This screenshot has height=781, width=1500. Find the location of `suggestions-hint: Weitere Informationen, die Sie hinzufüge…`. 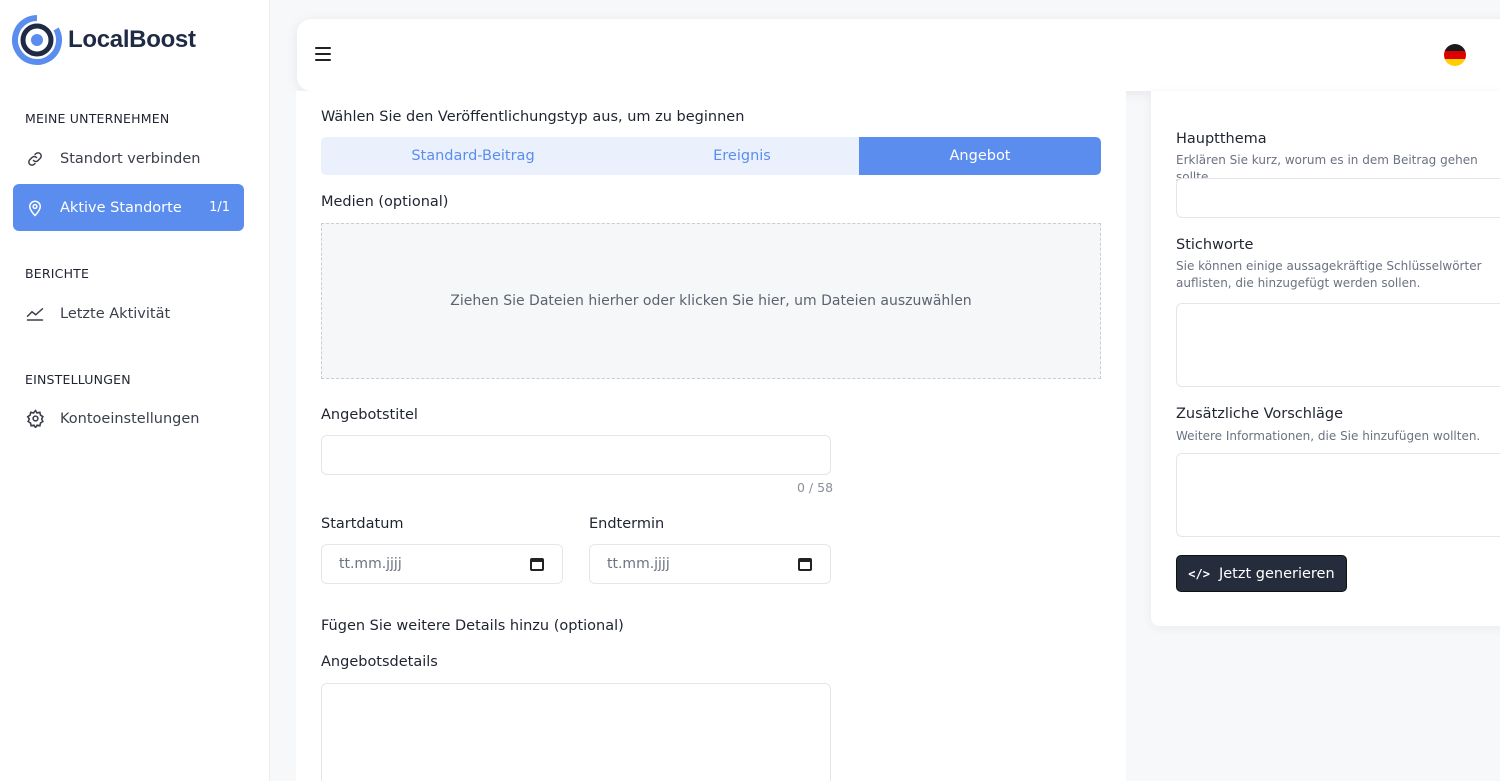

suggestions-hint: Weitere Informationen, die Sie hinzufüge… is located at coordinates (1328, 436).